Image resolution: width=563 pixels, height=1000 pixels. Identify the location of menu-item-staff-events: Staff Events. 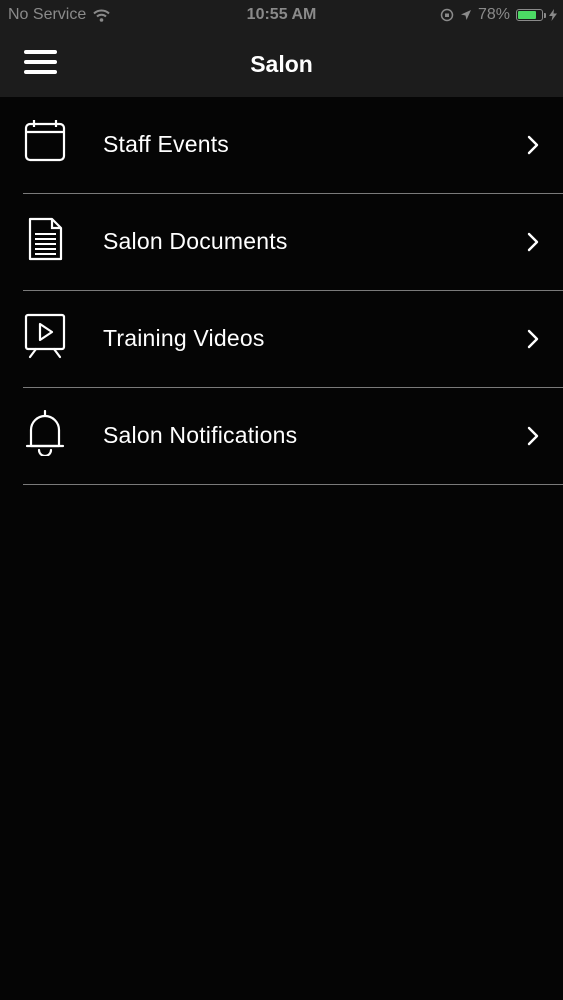
(281, 145).